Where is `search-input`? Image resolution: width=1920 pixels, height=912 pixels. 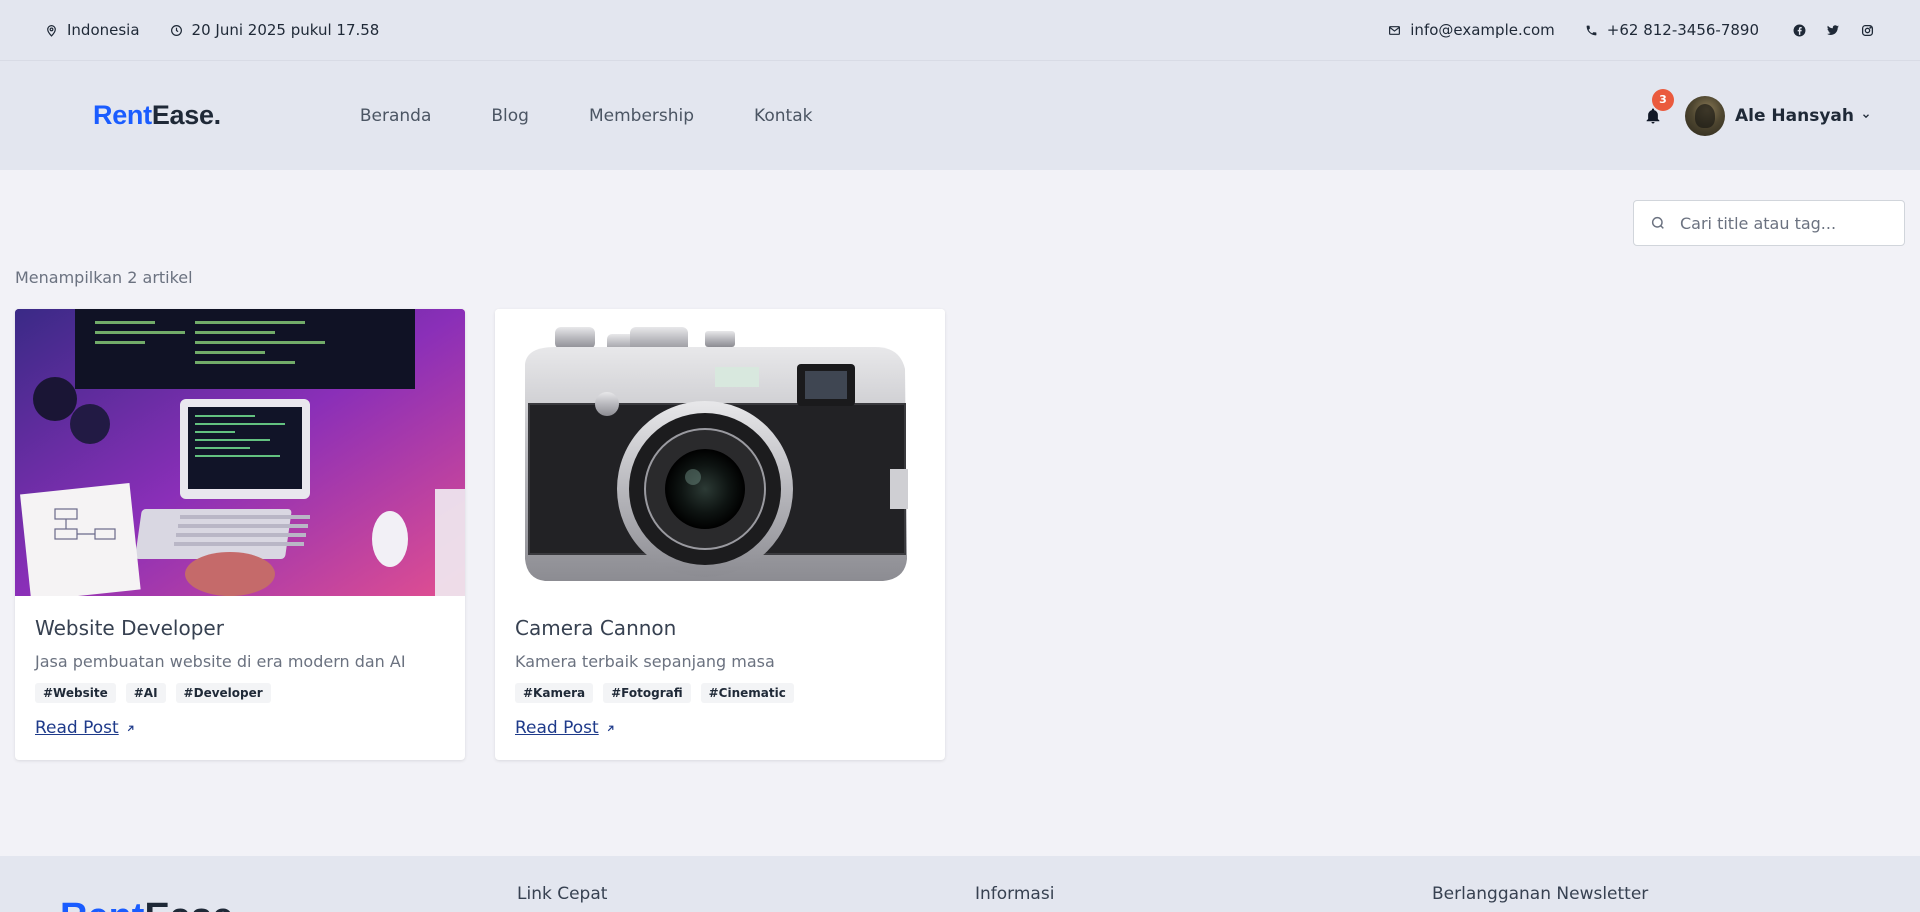 search-input is located at coordinates (1784, 223).